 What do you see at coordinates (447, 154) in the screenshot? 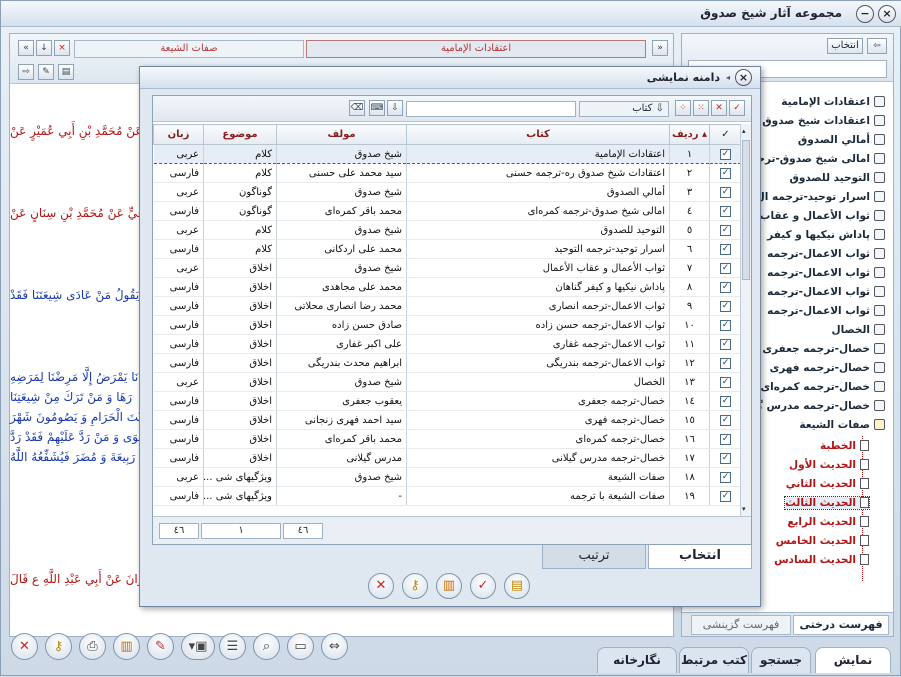
I see `table-row: عربی كلام شيخ صدوق اعتقادات الإمامية ۱ ✓` at bounding box center [447, 154].